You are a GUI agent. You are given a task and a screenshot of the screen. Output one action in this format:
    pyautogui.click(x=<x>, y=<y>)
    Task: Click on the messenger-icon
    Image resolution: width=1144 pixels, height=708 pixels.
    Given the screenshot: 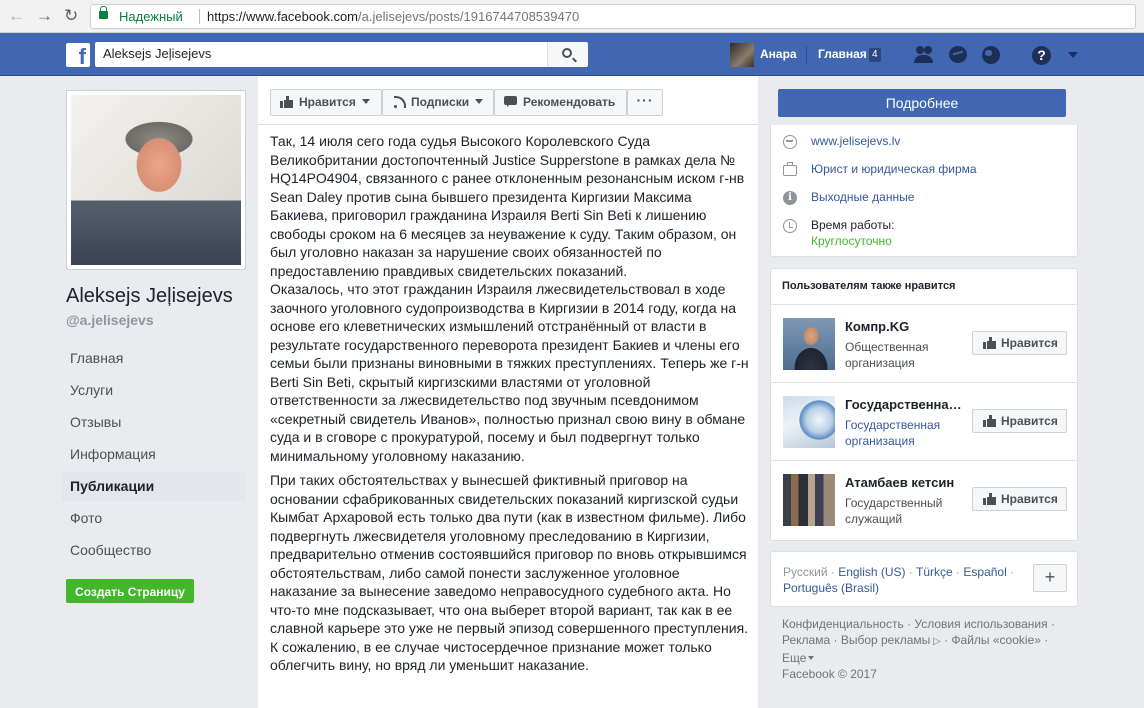 What is the action you would take?
    pyautogui.click(x=958, y=54)
    